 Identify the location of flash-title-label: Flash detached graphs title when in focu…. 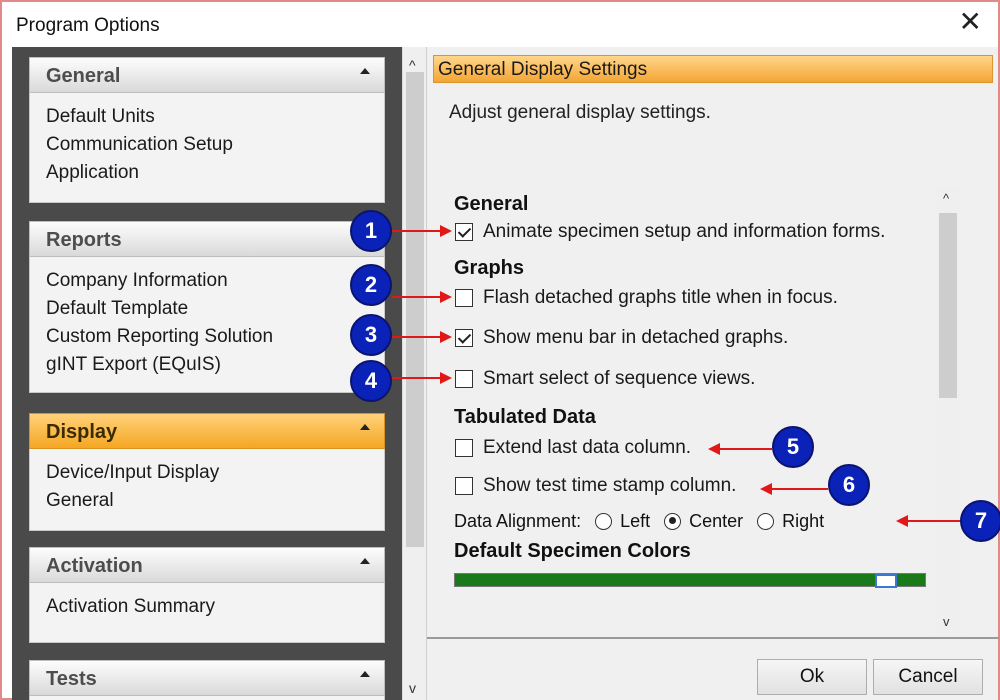
(660, 297).